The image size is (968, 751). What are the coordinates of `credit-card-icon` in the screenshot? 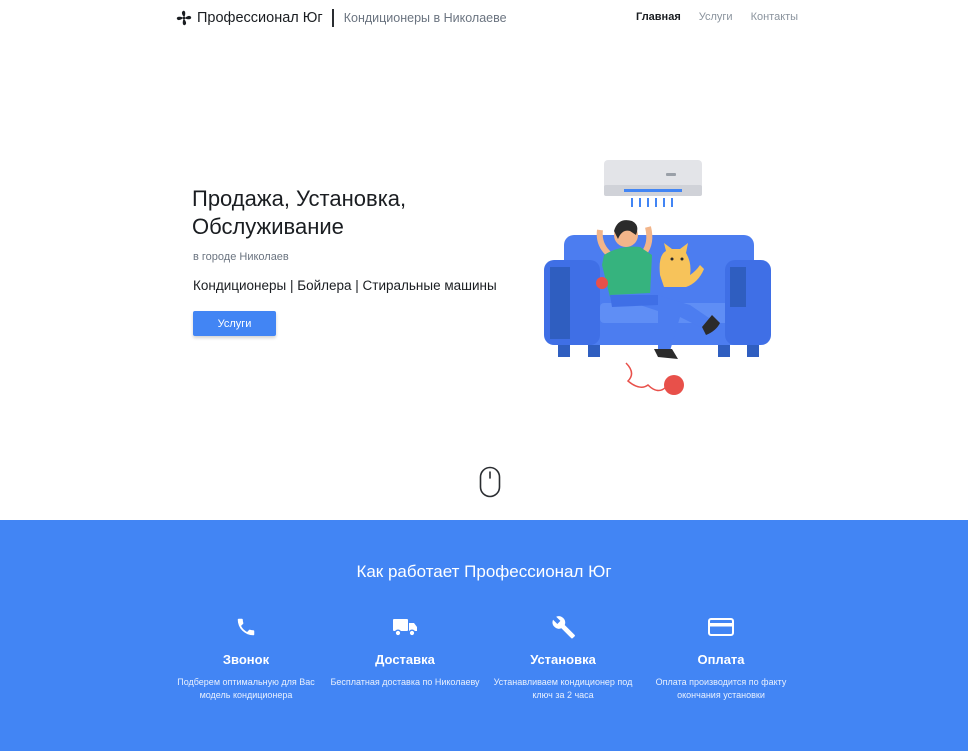 It's located at (721, 627).